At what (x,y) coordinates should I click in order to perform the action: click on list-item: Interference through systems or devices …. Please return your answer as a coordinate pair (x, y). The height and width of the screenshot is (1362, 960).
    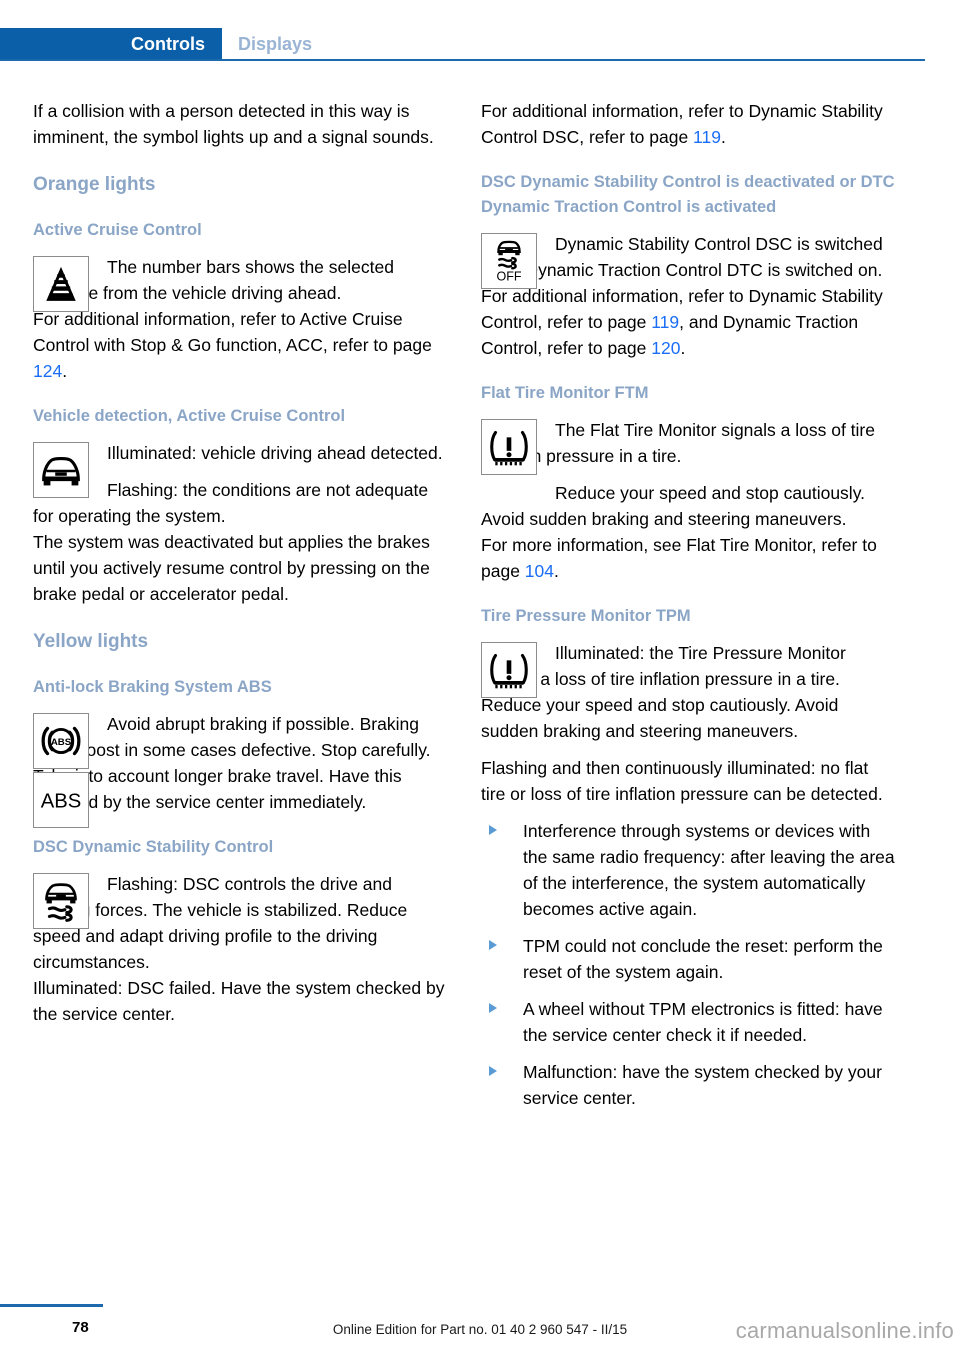
    Looking at the image, I should click on (689, 870).